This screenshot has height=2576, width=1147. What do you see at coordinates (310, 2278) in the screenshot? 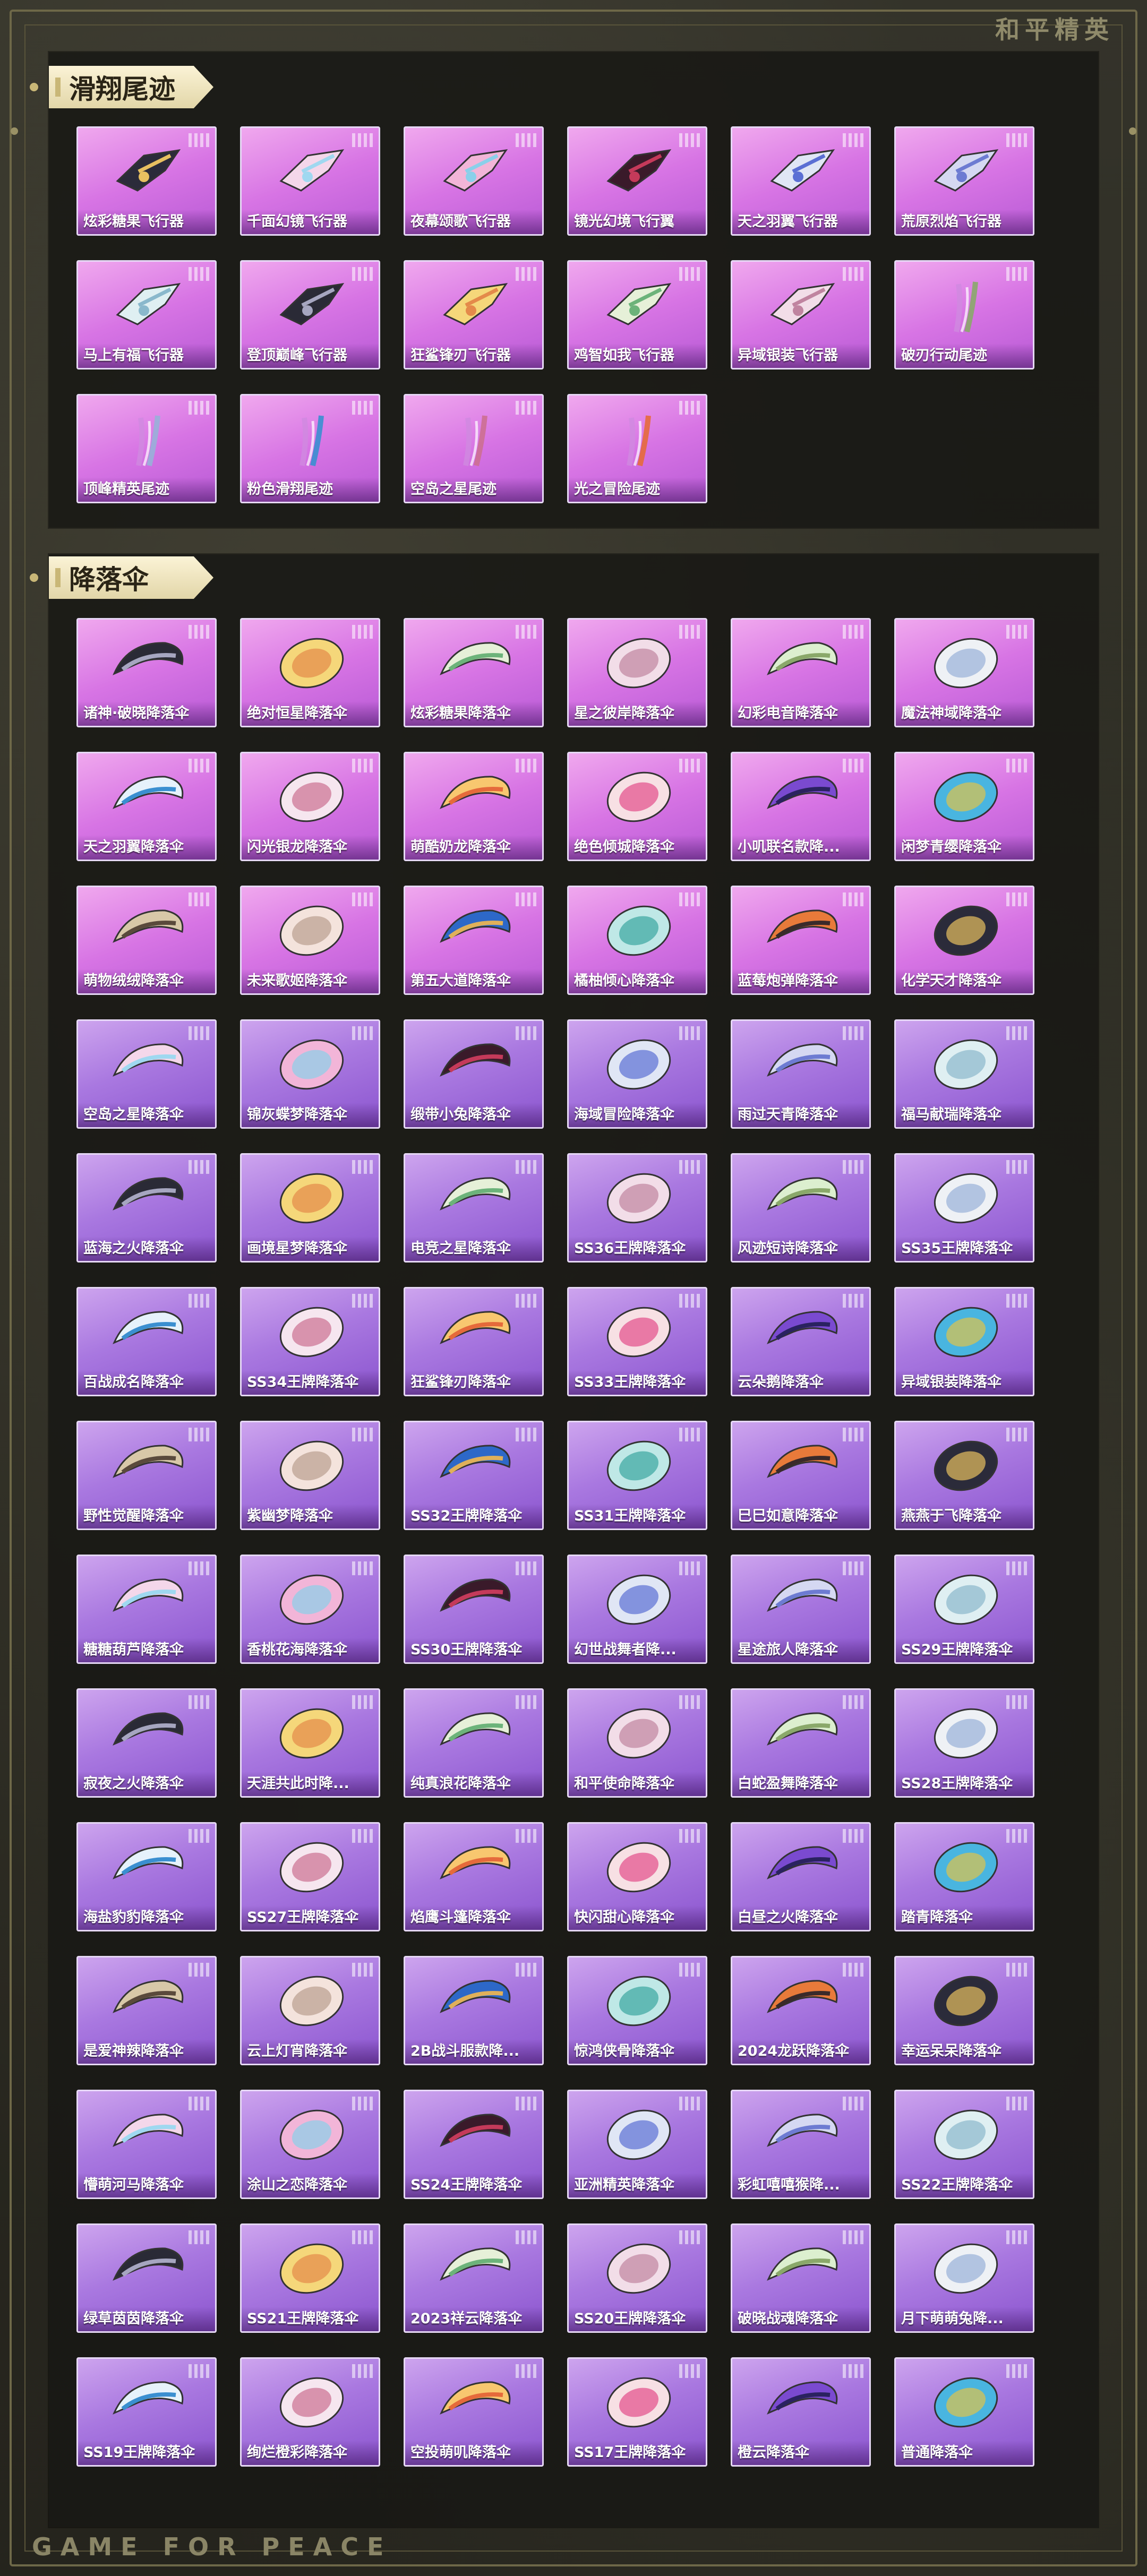
I see `parachute-item-card: SS21王牌降落伞` at bounding box center [310, 2278].